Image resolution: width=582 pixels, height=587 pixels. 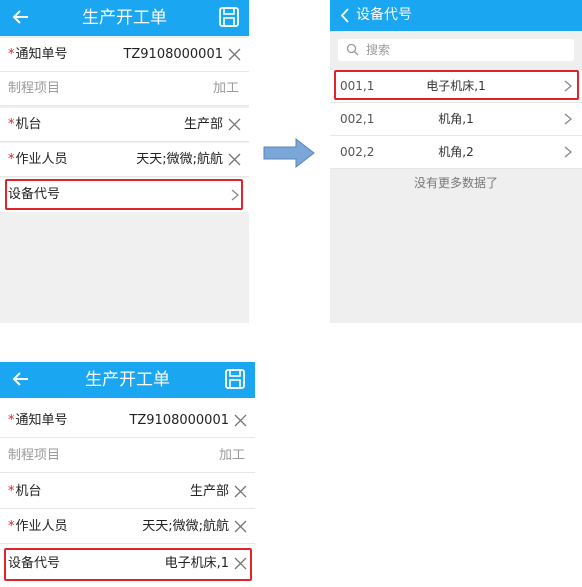 I want to click on flow-arrow-icon, so click(x=289, y=153).